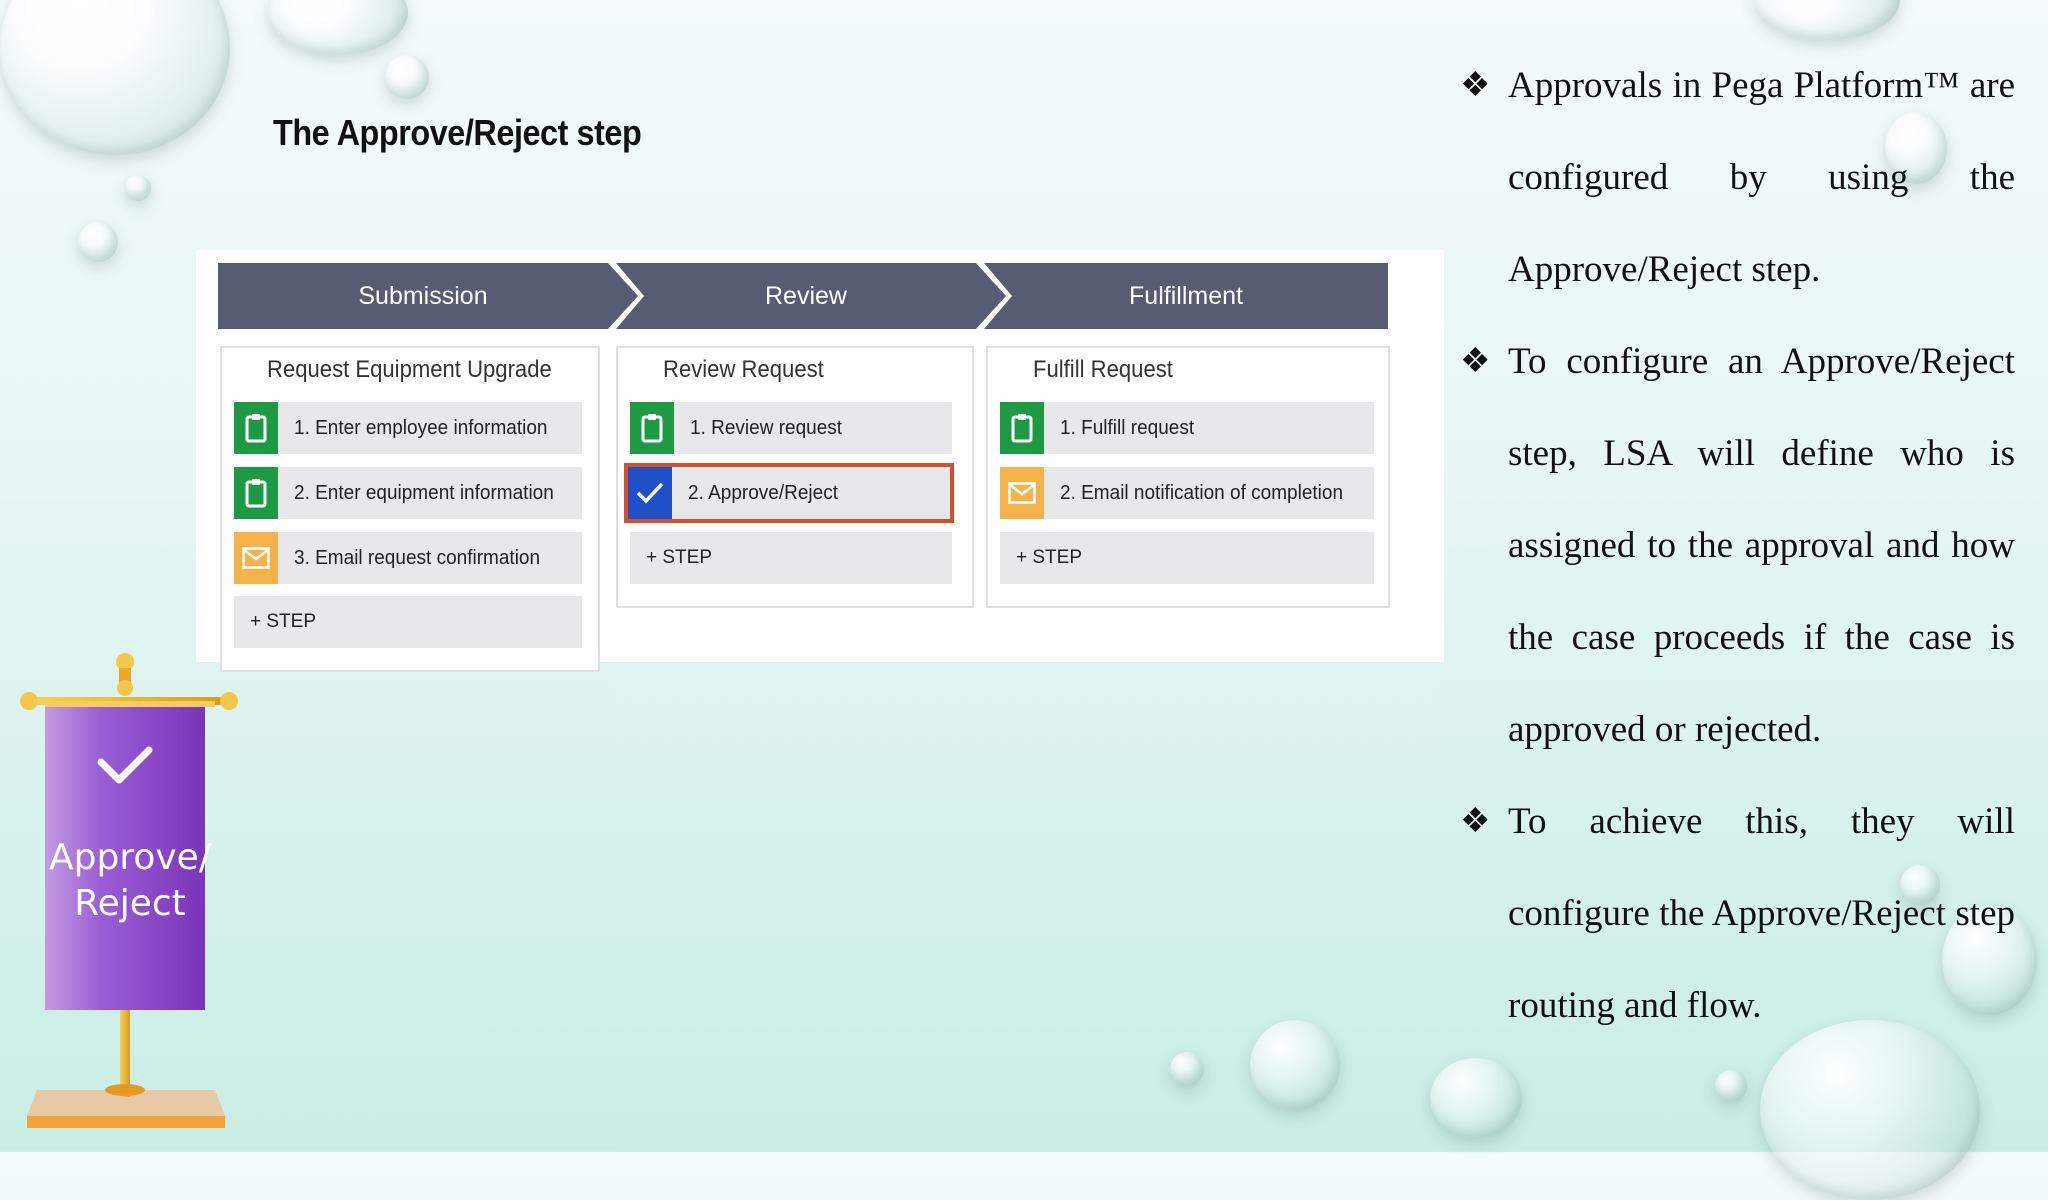  What do you see at coordinates (417, 557) in the screenshot?
I see `step-label: 3. Email request confirmation` at bounding box center [417, 557].